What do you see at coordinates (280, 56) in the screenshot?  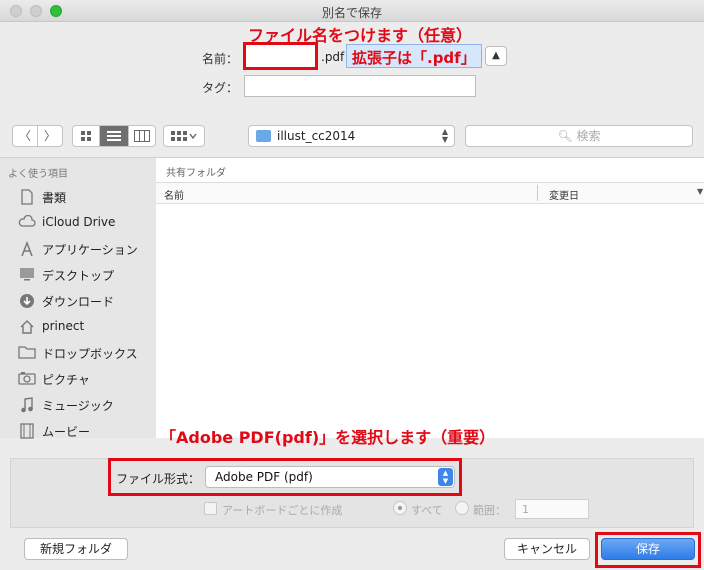 I see `name-input` at bounding box center [280, 56].